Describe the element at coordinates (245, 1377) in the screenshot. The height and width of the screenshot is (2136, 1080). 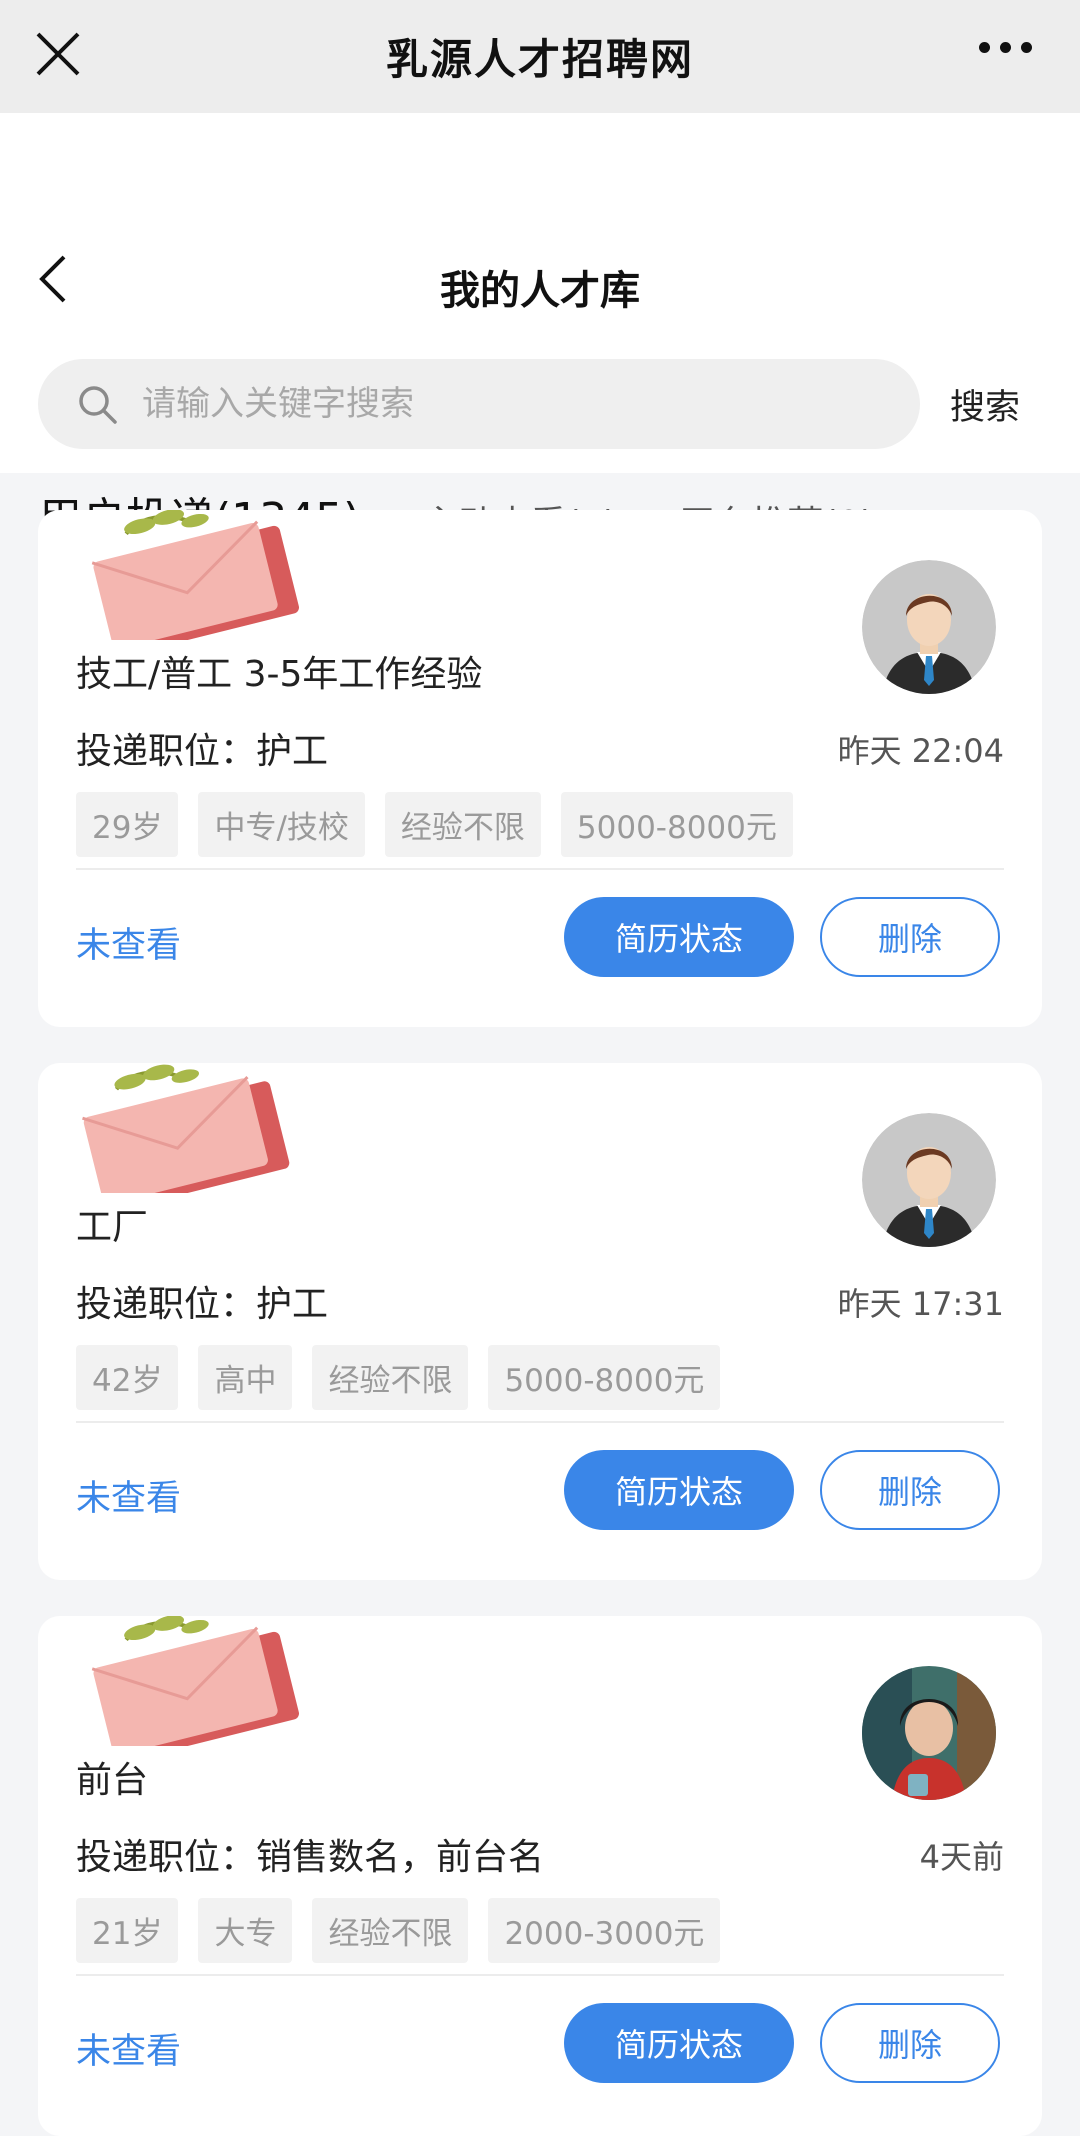
I see `tag-education: 高中` at that location.